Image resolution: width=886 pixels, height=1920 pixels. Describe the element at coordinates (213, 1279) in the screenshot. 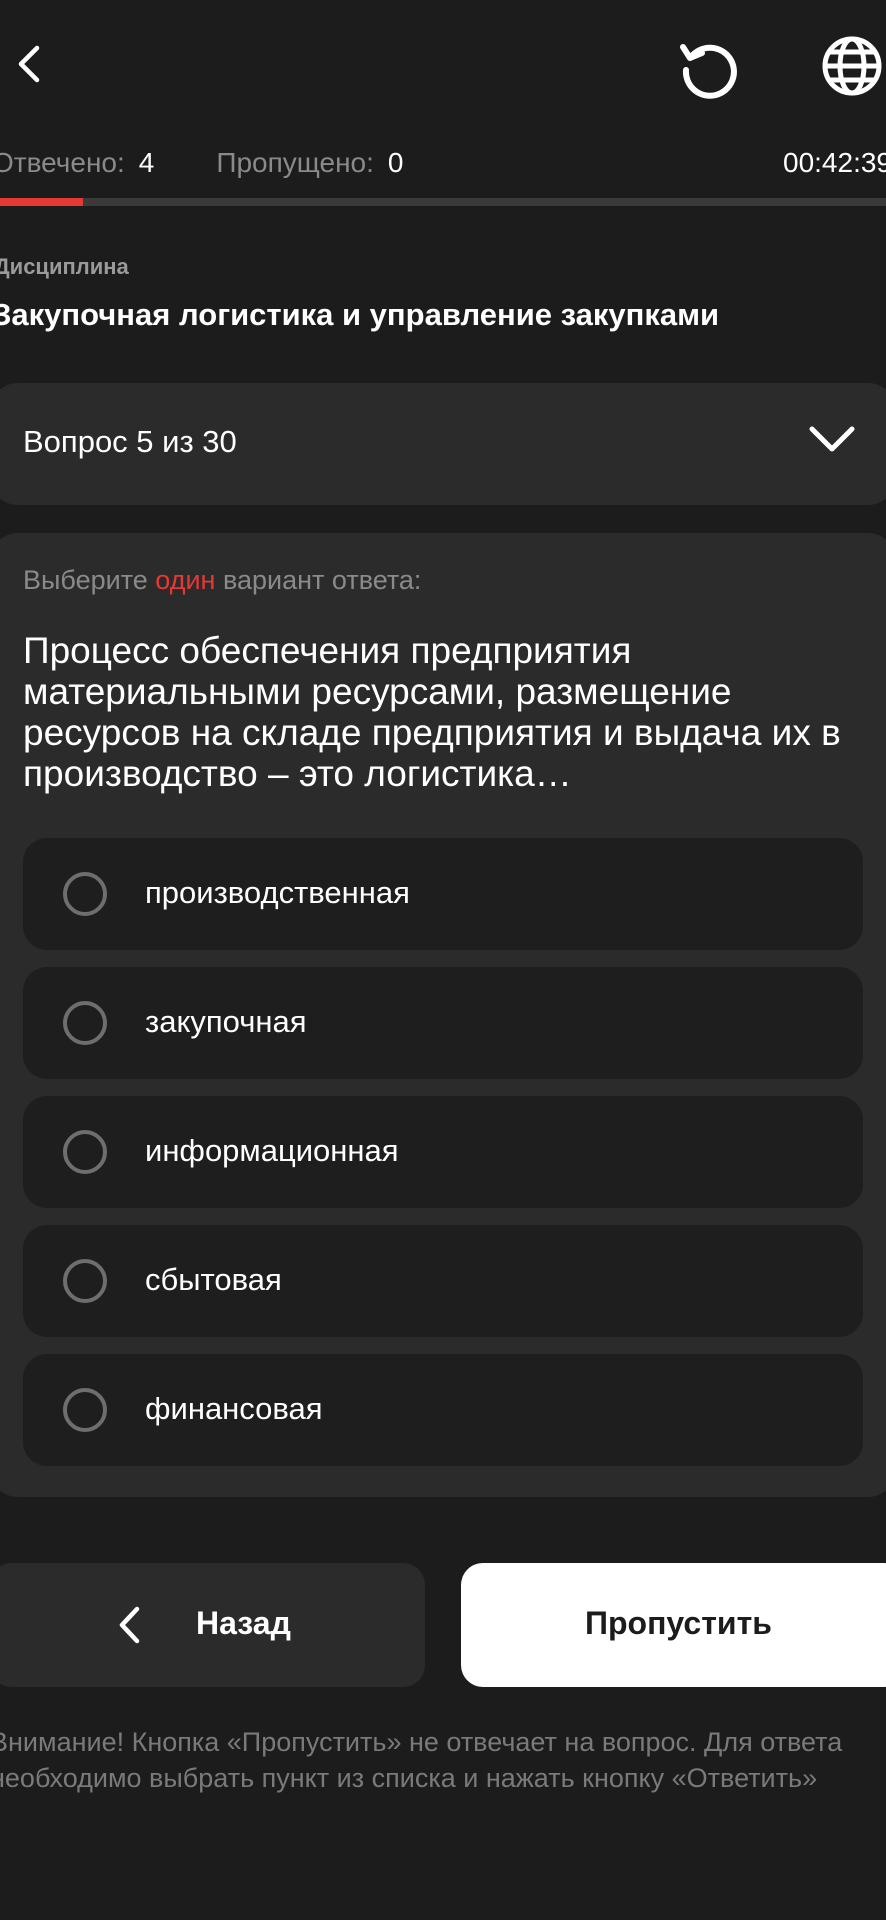

I see `option-label: сбытовая` at that location.